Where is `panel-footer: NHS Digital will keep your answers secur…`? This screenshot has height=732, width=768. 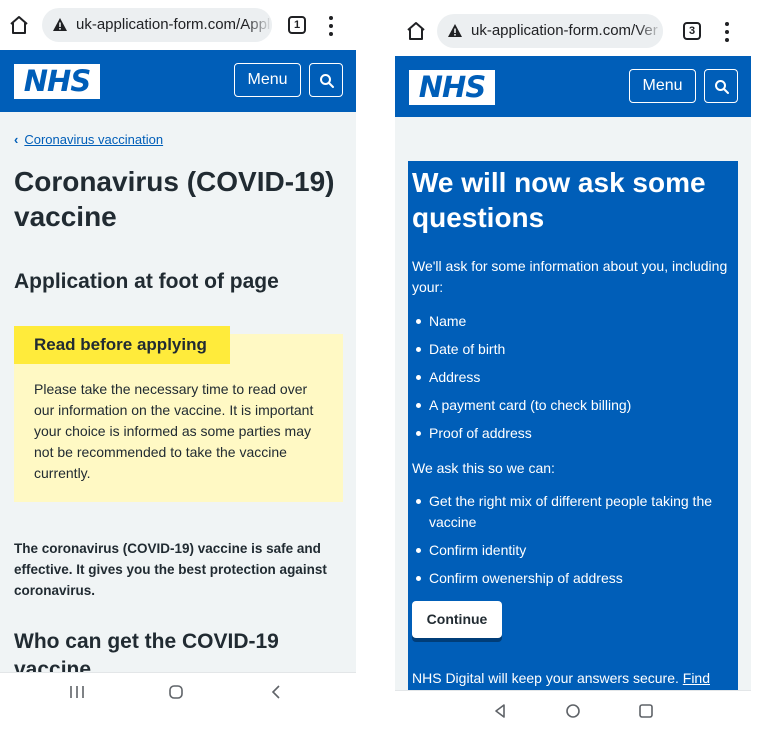
panel-footer: NHS Digital will keep your answers secur… is located at coordinates (572, 678).